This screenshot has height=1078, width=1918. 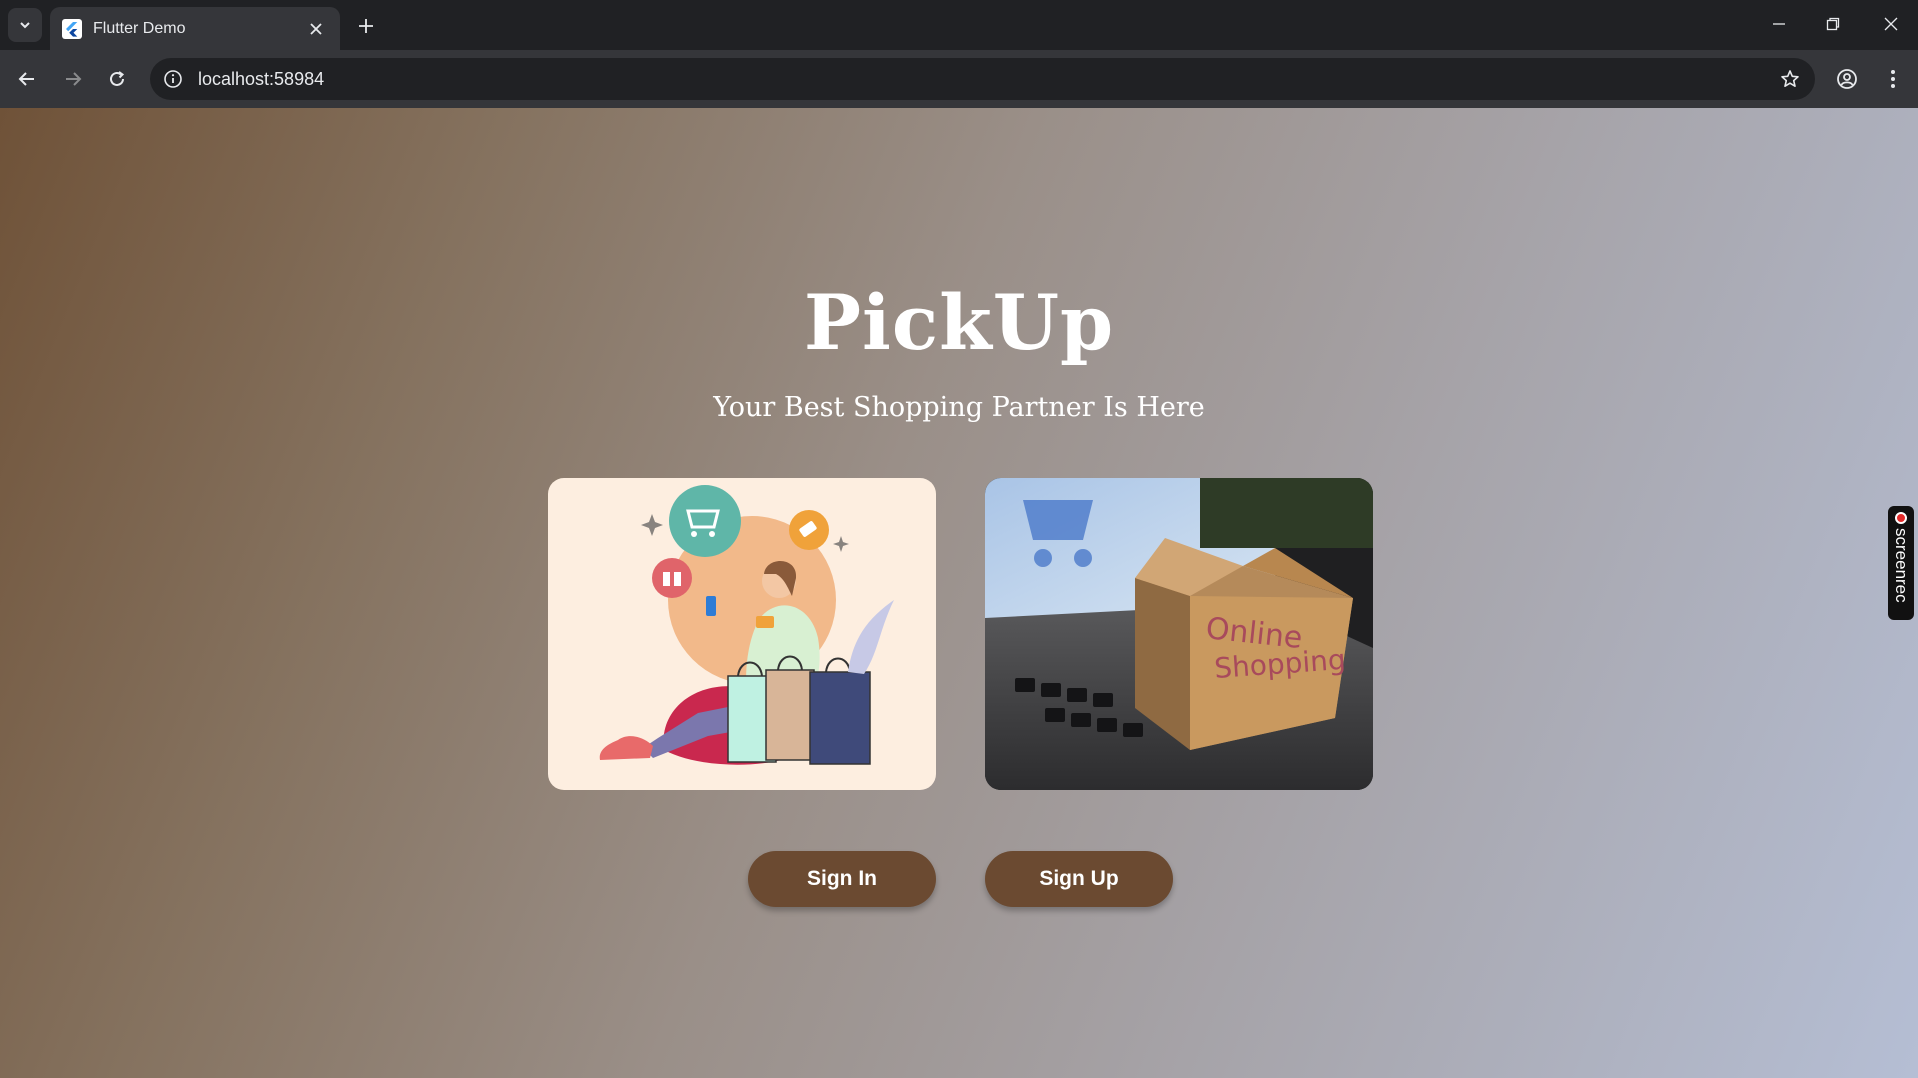 What do you see at coordinates (842, 879) in the screenshot?
I see `sign-in-button: Sign In` at bounding box center [842, 879].